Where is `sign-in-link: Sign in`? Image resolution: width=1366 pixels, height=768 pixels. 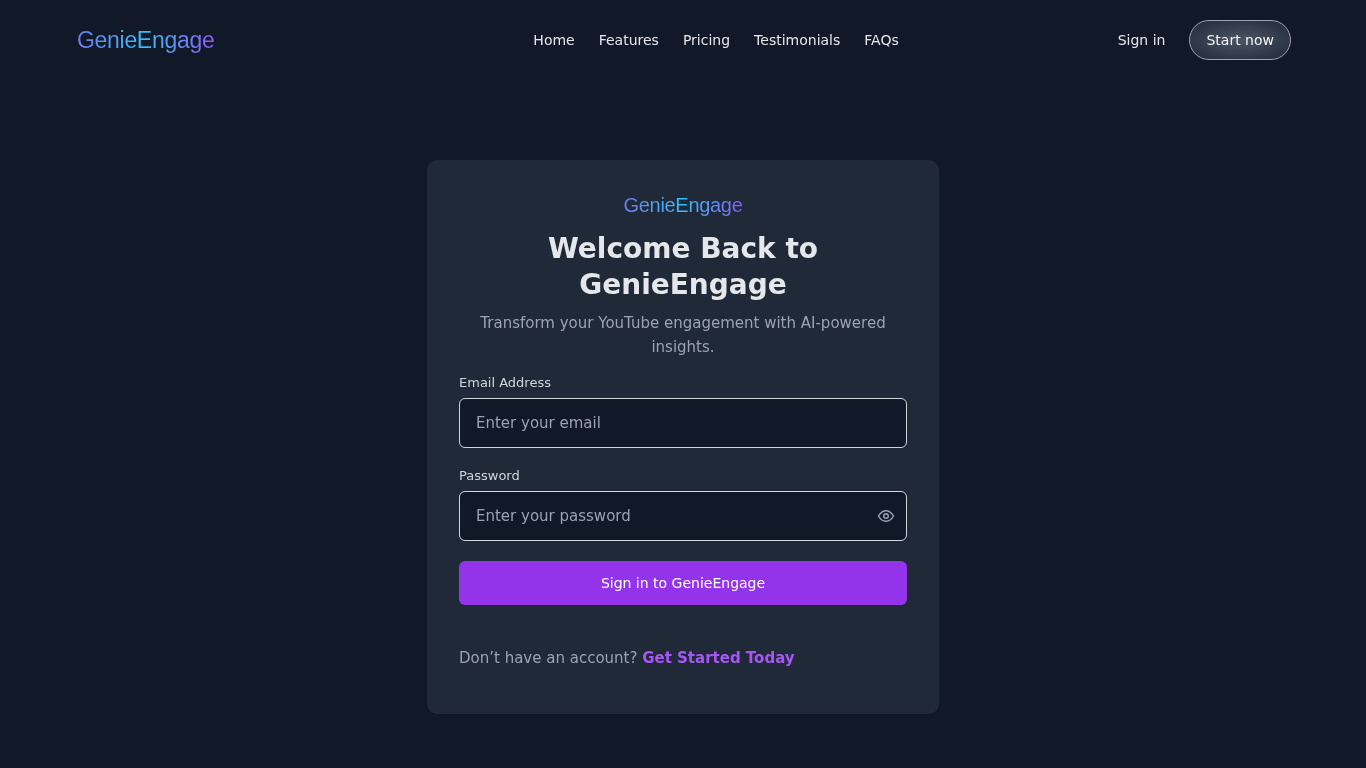 sign-in-link: Sign in is located at coordinates (1141, 40).